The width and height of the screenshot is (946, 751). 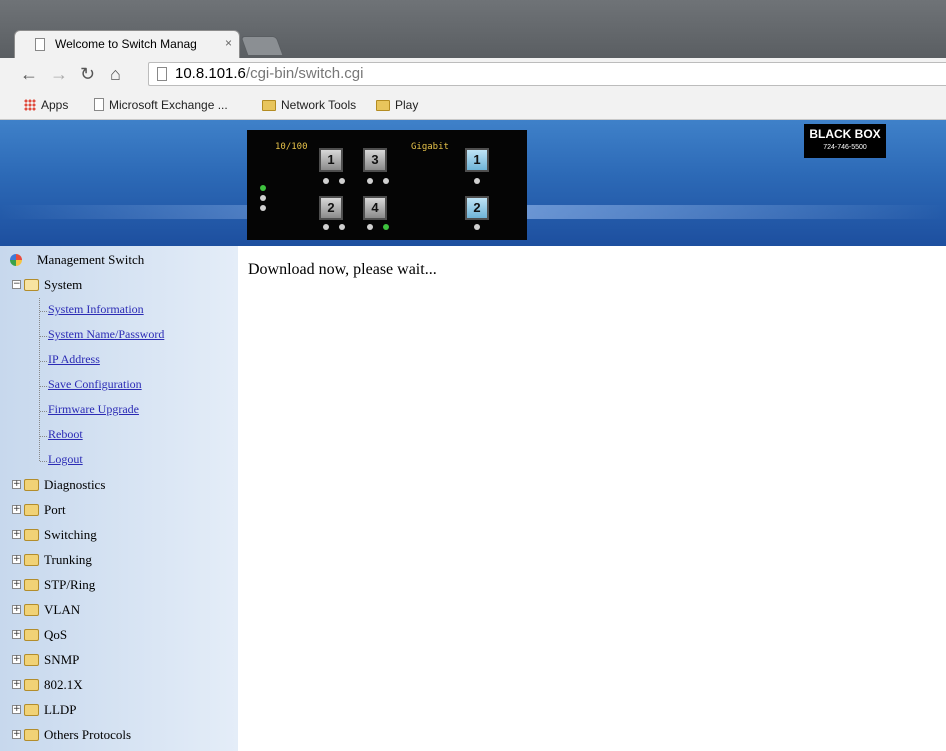 What do you see at coordinates (95, 384) in the screenshot?
I see `link-save-configuration: Save Configuration` at bounding box center [95, 384].